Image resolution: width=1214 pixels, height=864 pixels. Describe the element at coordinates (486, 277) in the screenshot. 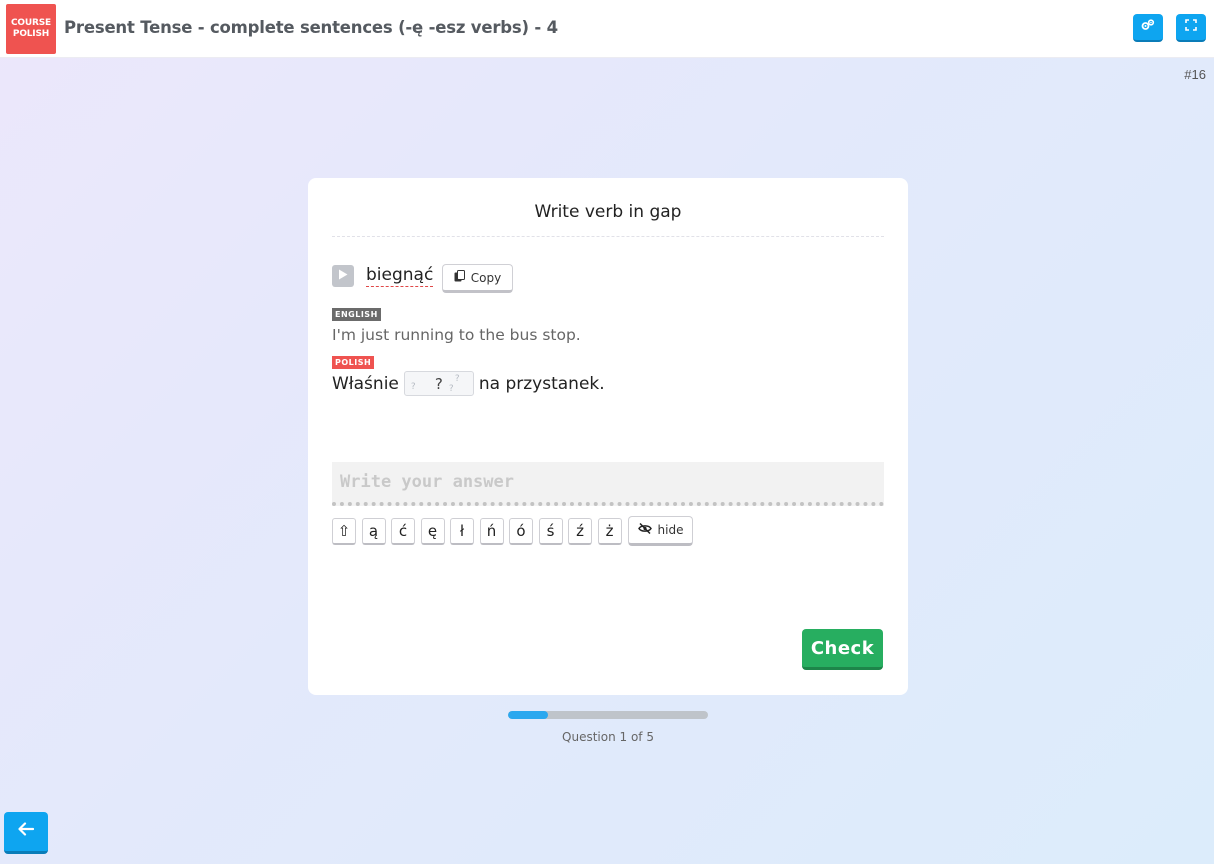

I see `copy-label: Copy` at that location.